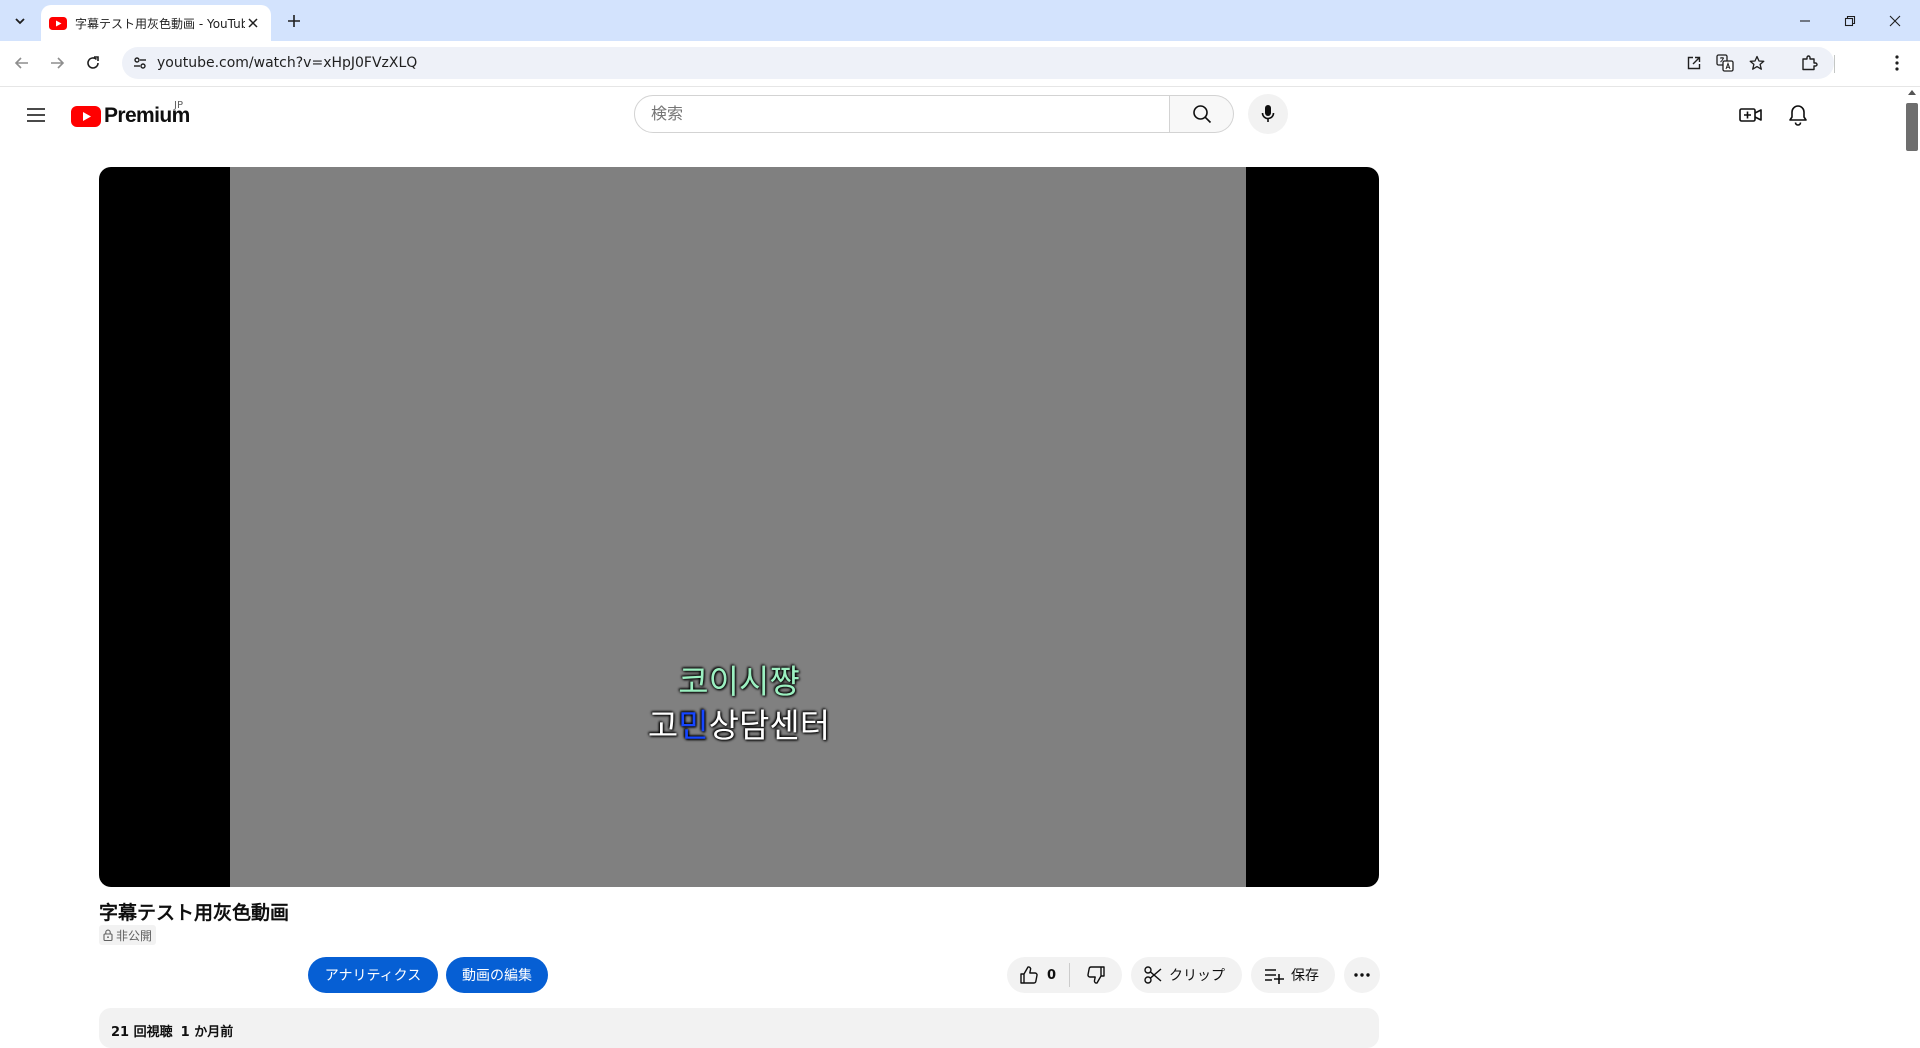 The width and height of the screenshot is (1920, 1048). I want to click on browser-tab-active: 字幕テスト用灰色動画 - YouTube, so click(156, 23).